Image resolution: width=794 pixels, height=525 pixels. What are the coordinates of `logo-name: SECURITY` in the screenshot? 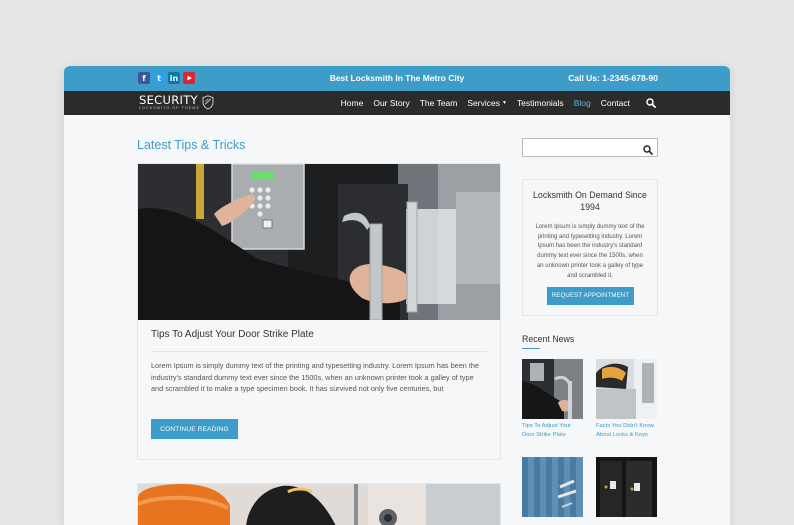 It's located at (168, 100).